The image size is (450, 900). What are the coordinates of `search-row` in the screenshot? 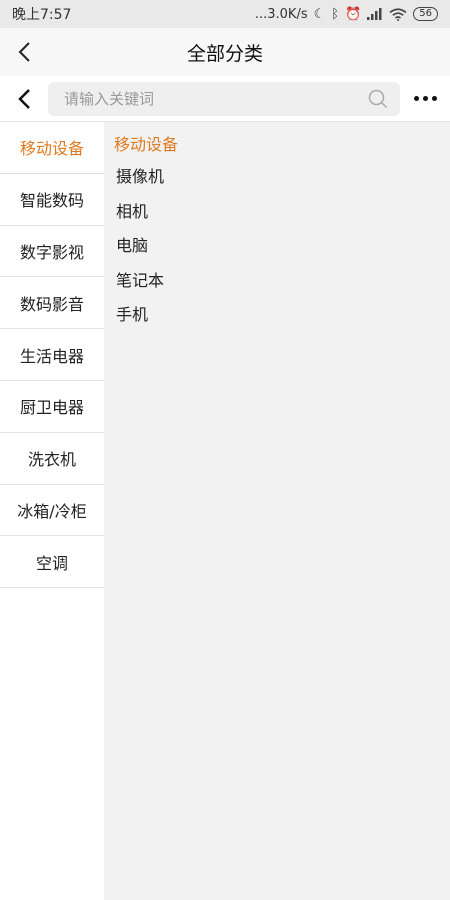 It's located at (225, 99).